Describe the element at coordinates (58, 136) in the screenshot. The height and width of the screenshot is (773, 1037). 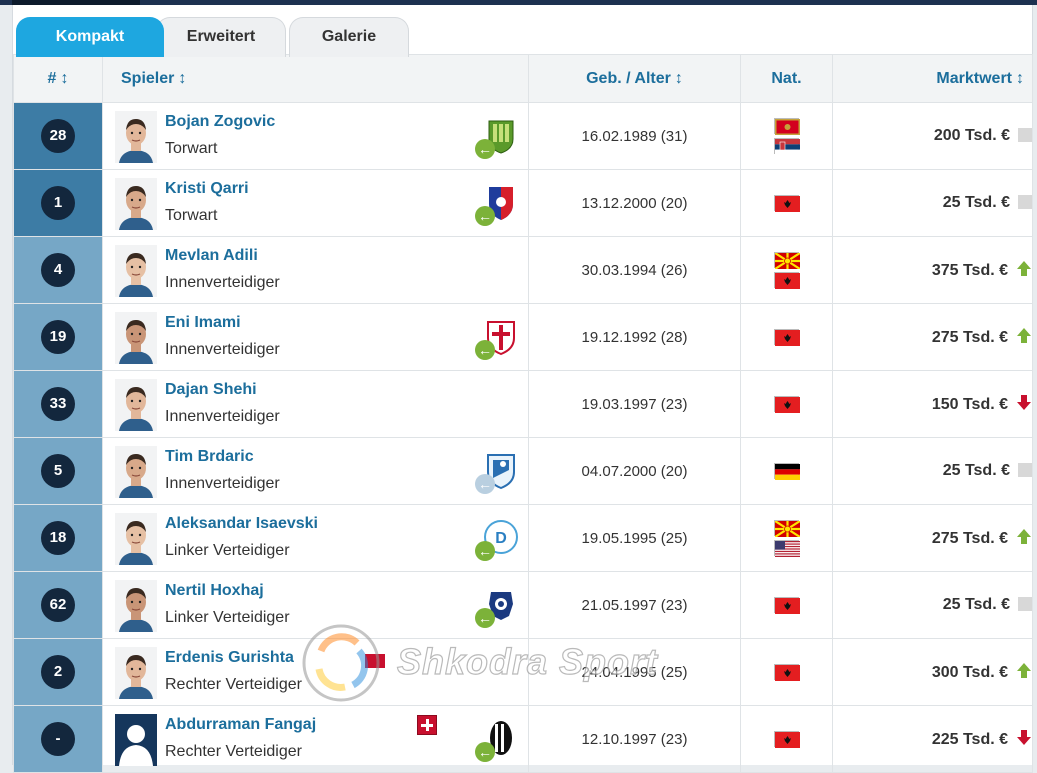
I see `shirt-number: 28` at that location.